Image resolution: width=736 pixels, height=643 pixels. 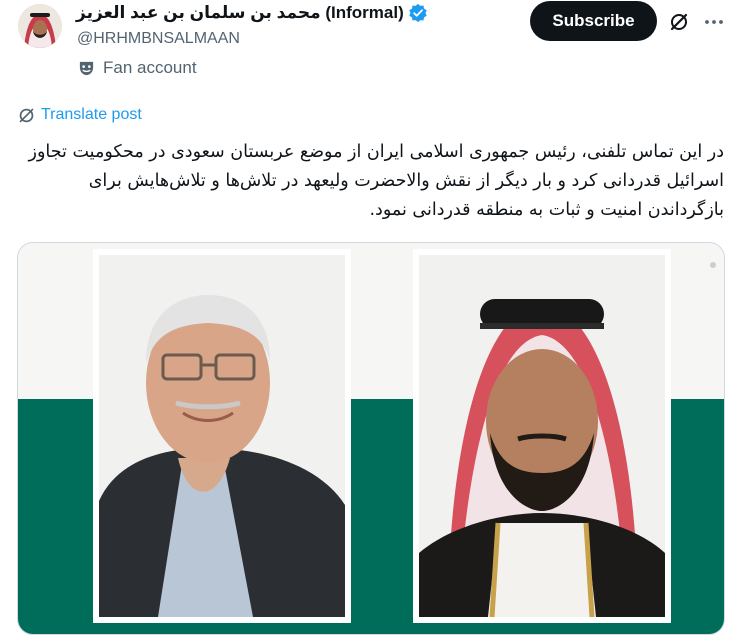 What do you see at coordinates (26, 115) in the screenshot?
I see `grok-translate-icon` at bounding box center [26, 115].